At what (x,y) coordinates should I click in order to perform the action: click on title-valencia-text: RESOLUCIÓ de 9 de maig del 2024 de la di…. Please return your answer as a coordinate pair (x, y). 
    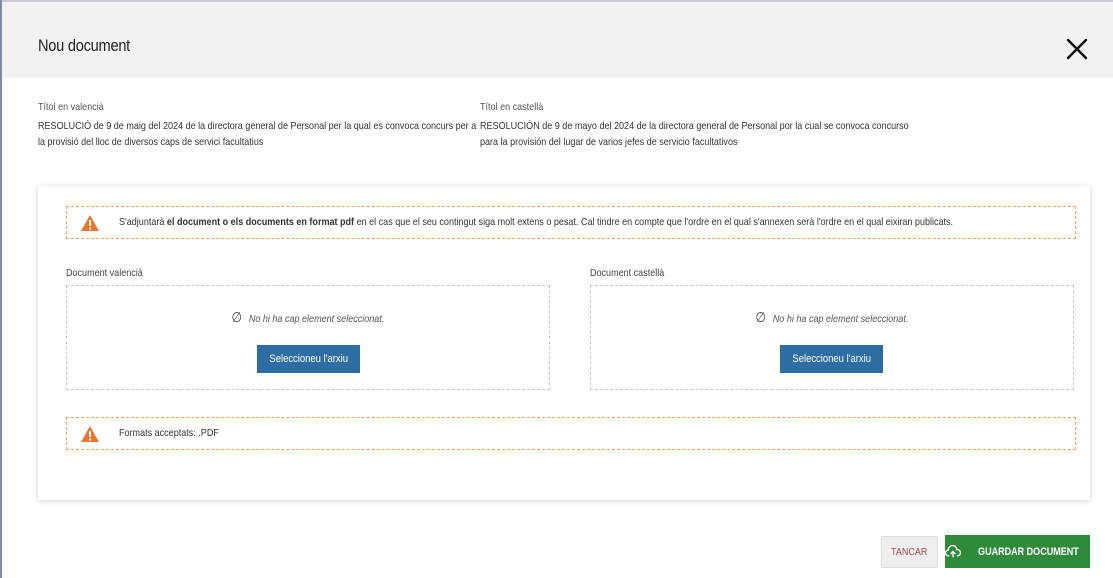
    Looking at the image, I should click on (257, 134).